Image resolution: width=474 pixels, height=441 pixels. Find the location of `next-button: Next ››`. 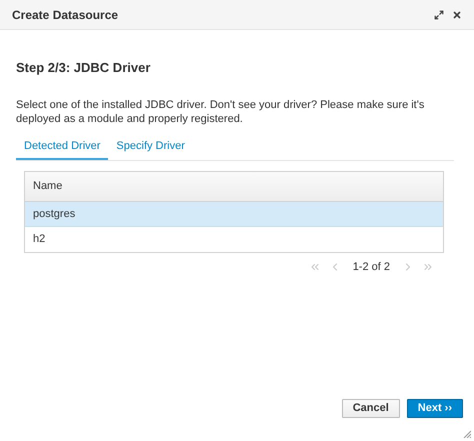

next-button: Next ›› is located at coordinates (434, 408).